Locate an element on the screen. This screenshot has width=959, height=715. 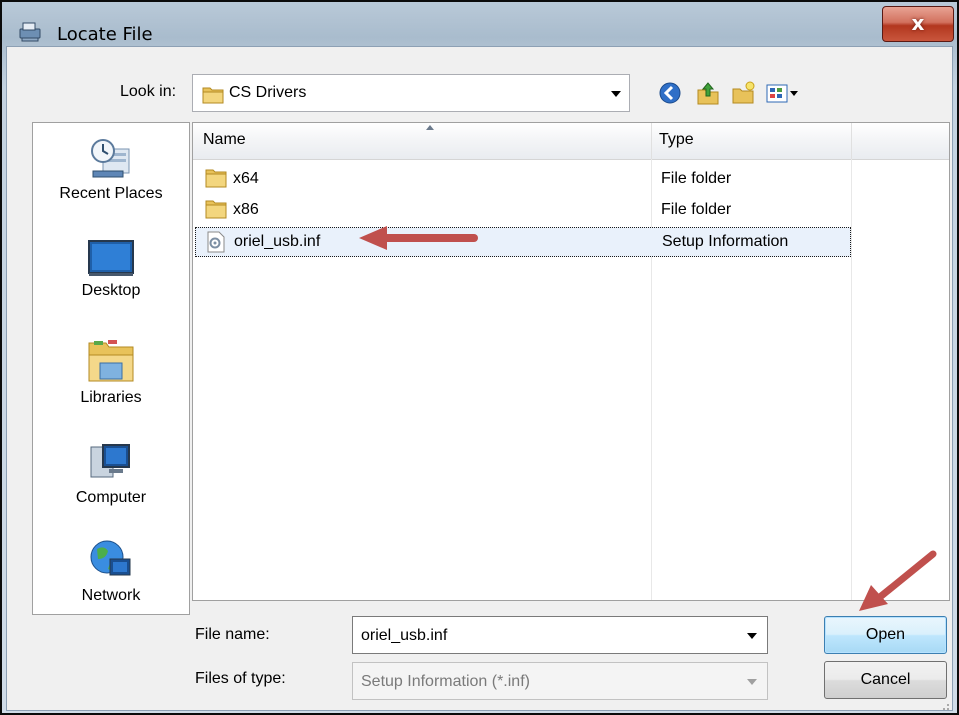
file-name-label: File name: is located at coordinates (232, 634).